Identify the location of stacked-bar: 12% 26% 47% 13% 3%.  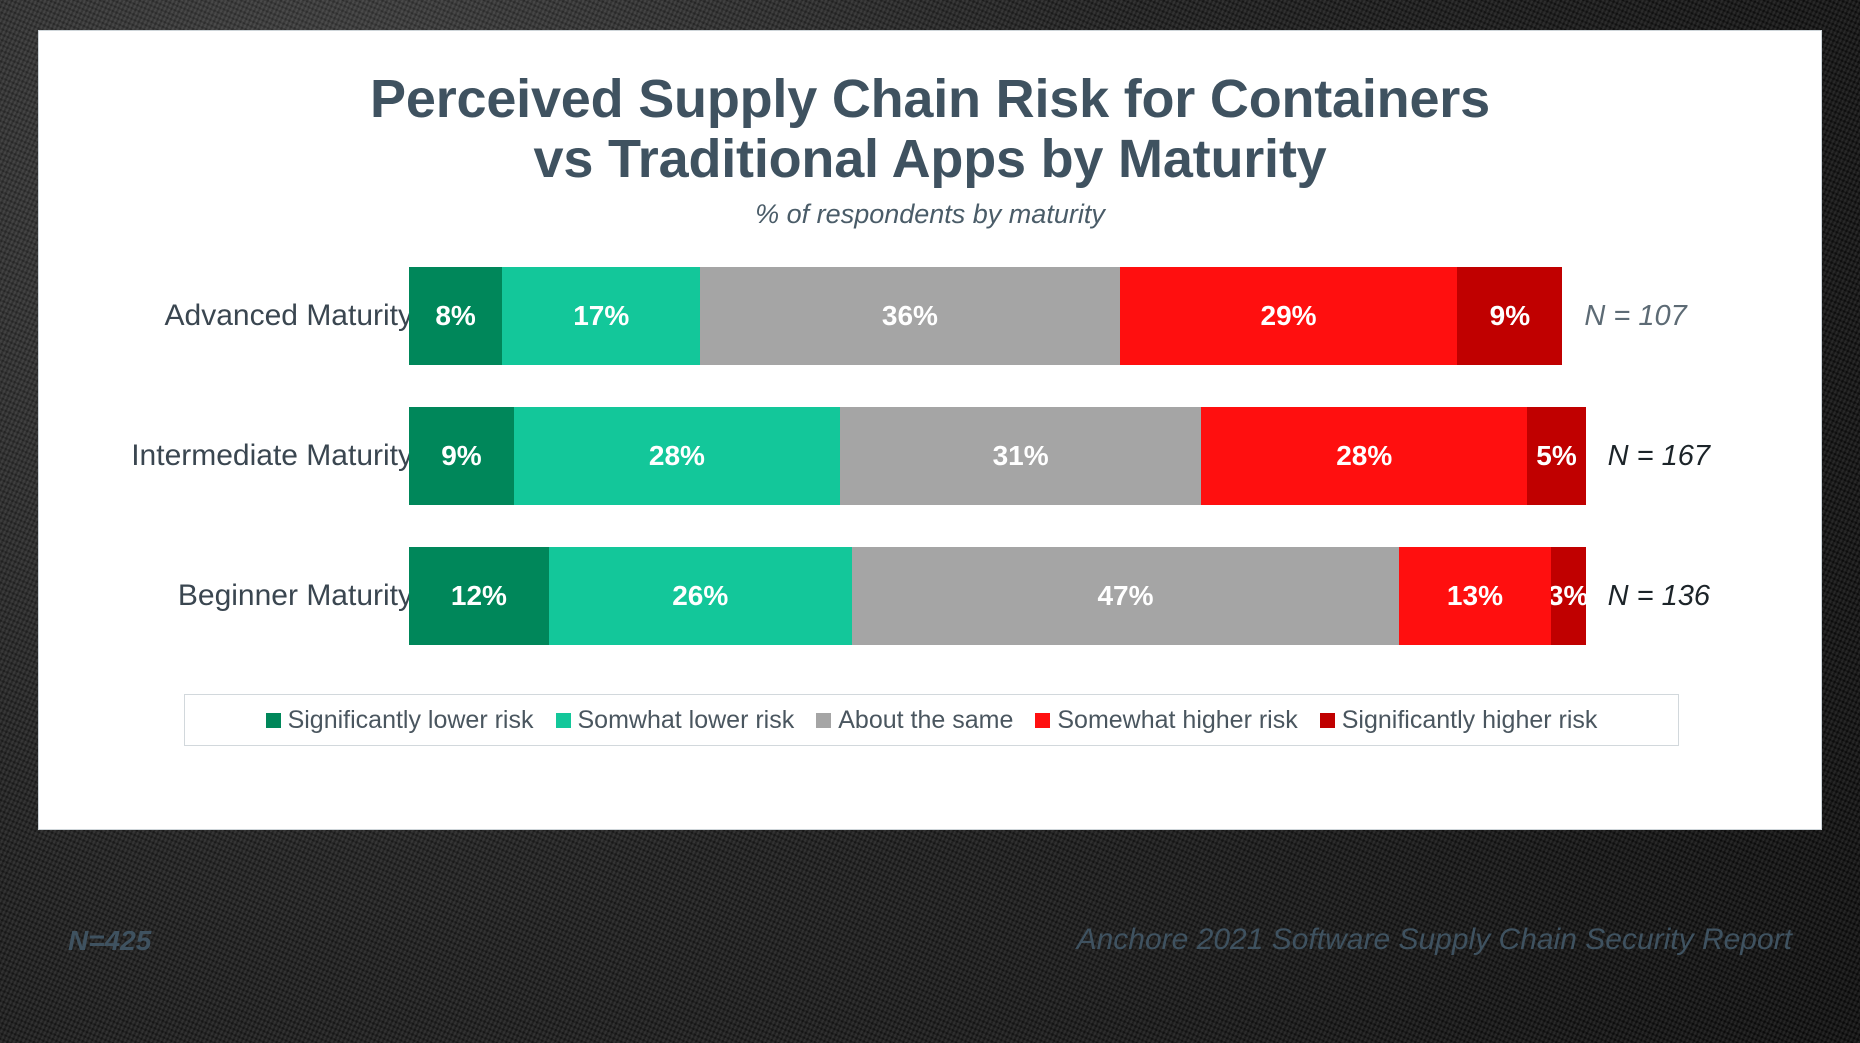
(997, 596).